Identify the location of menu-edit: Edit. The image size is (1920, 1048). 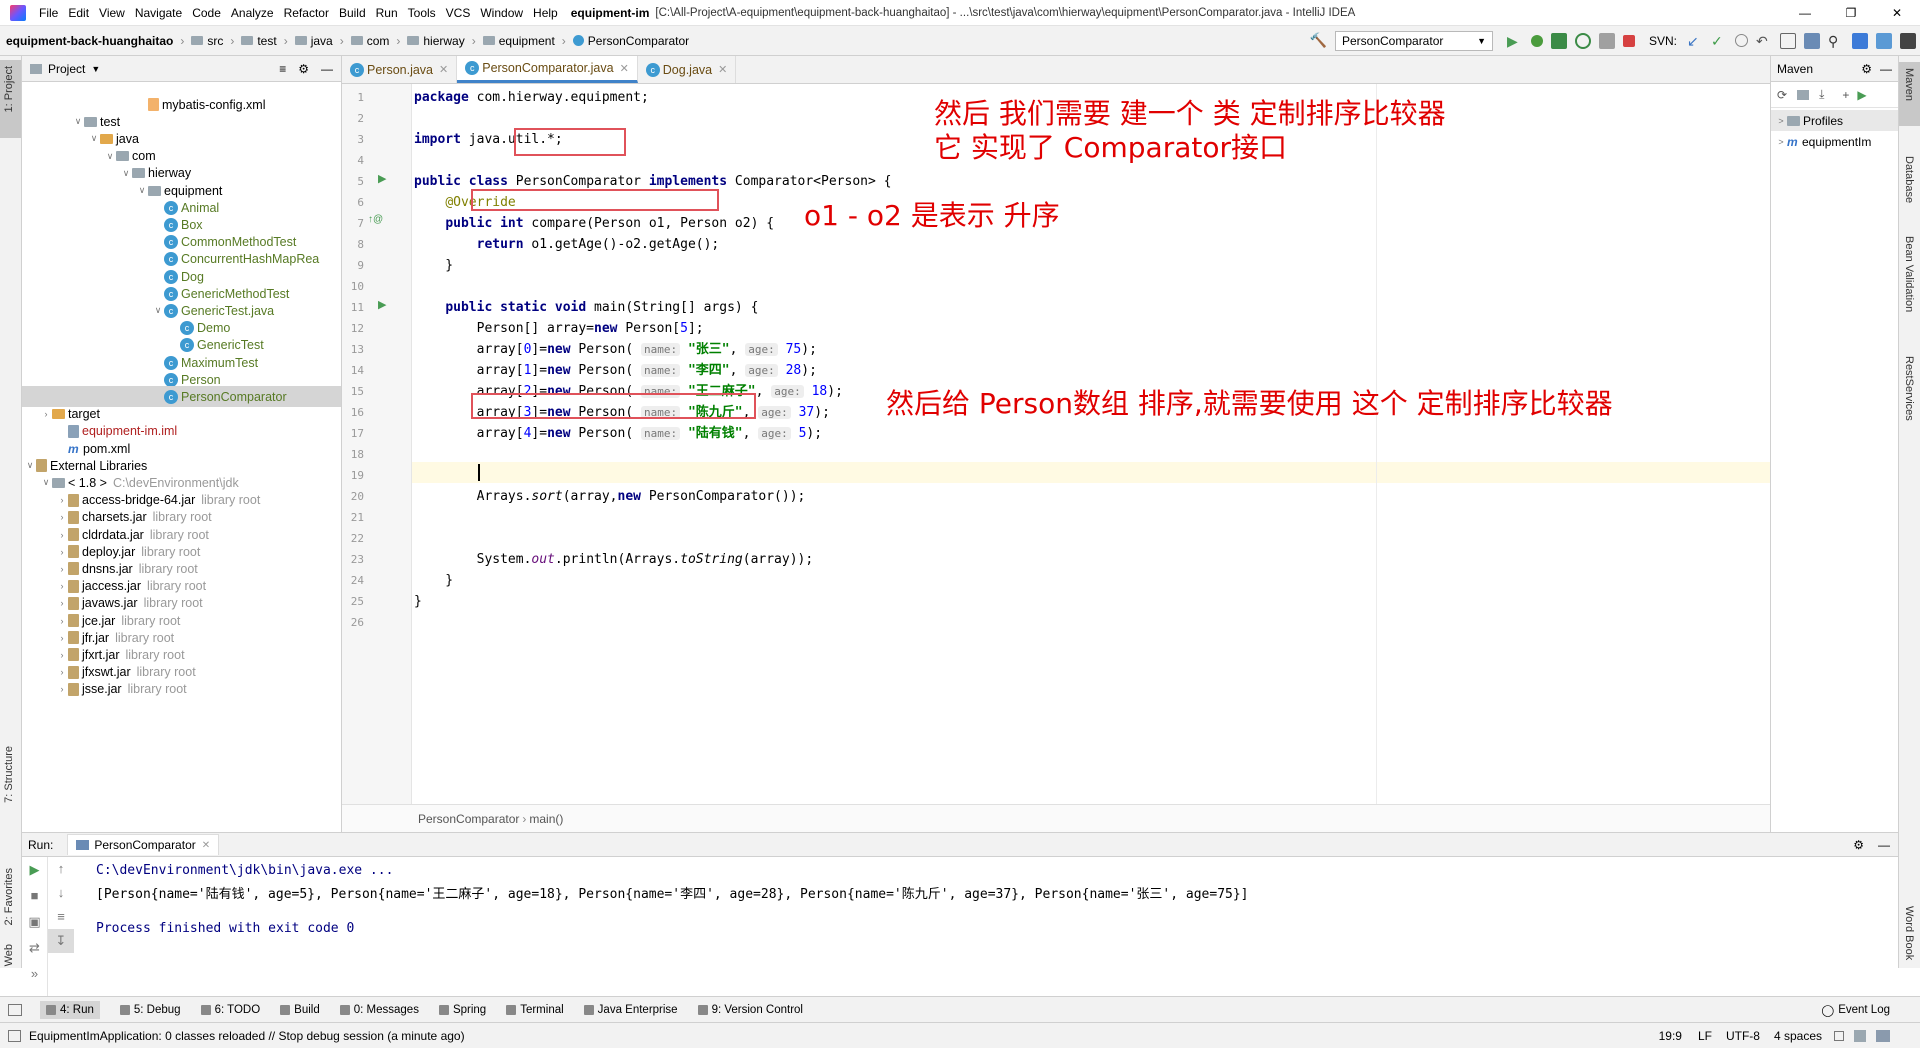
(78, 13).